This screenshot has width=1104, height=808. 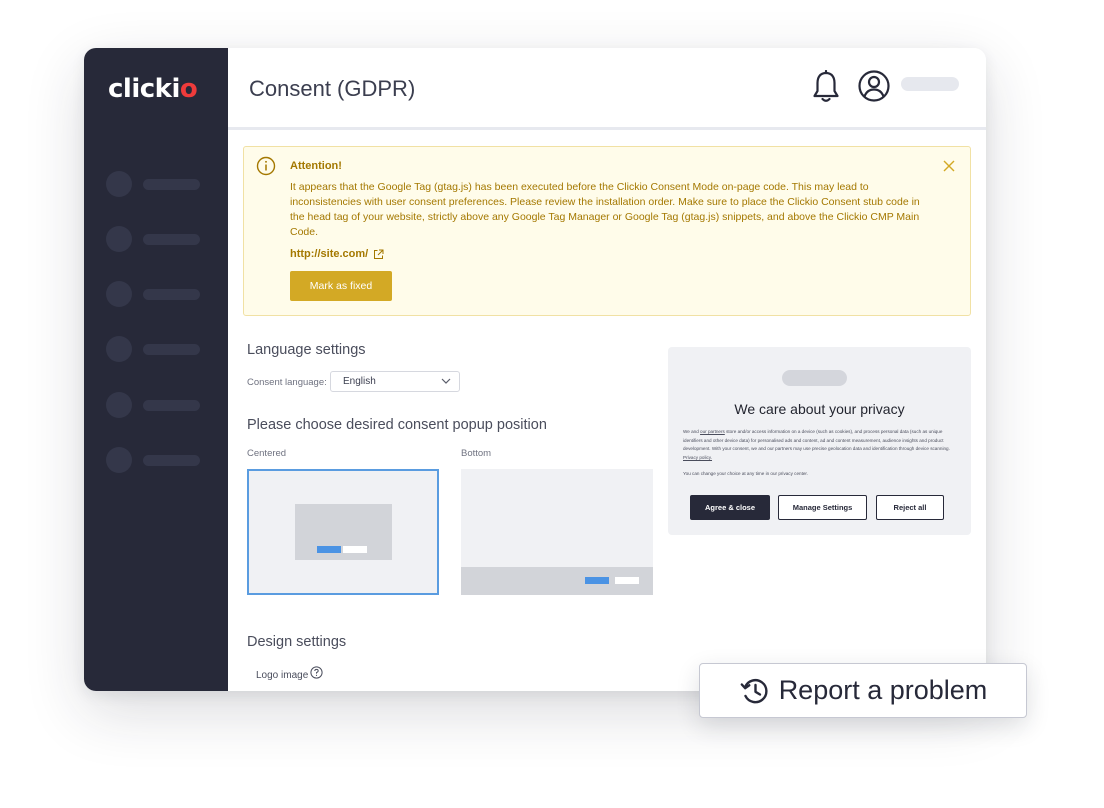 I want to click on centered-label: Centered, so click(x=267, y=453).